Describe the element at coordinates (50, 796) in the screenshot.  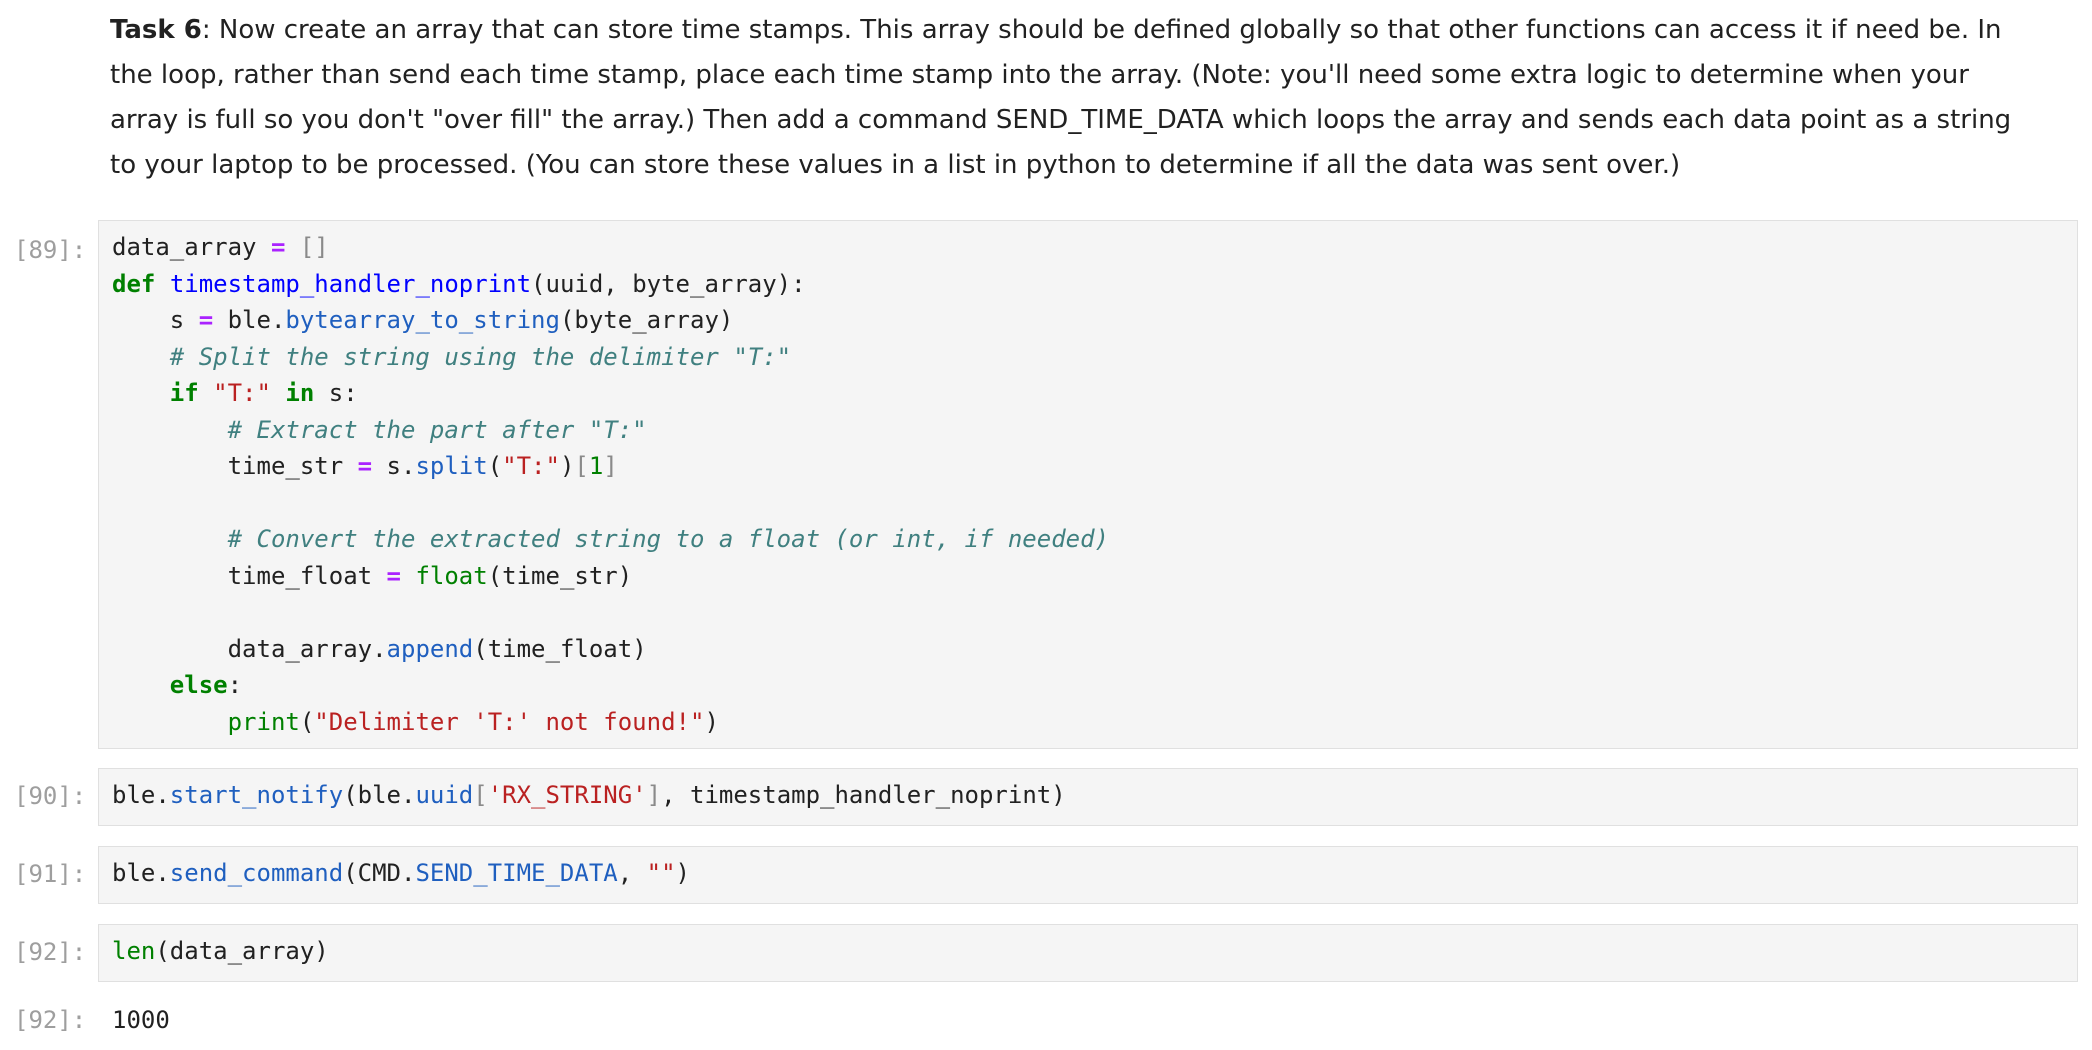
I see `cell-prompt: [90]:` at that location.